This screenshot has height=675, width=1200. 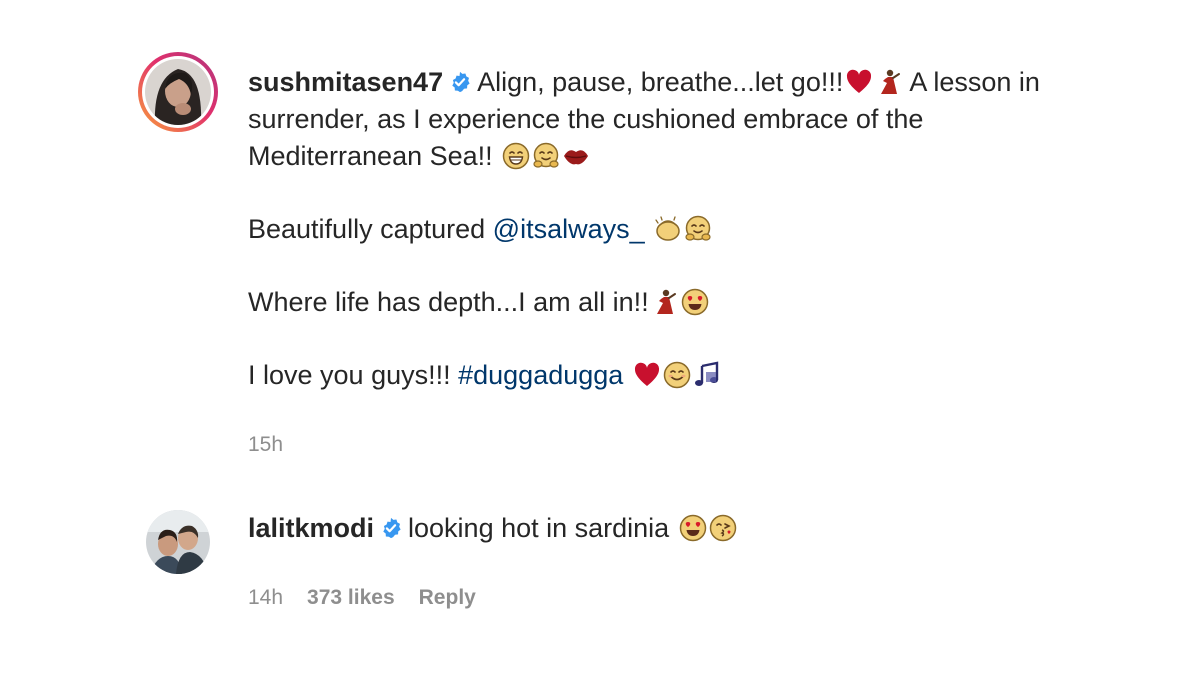 What do you see at coordinates (668, 229) in the screenshot?
I see `clapping-hands-emoji-icon` at bounding box center [668, 229].